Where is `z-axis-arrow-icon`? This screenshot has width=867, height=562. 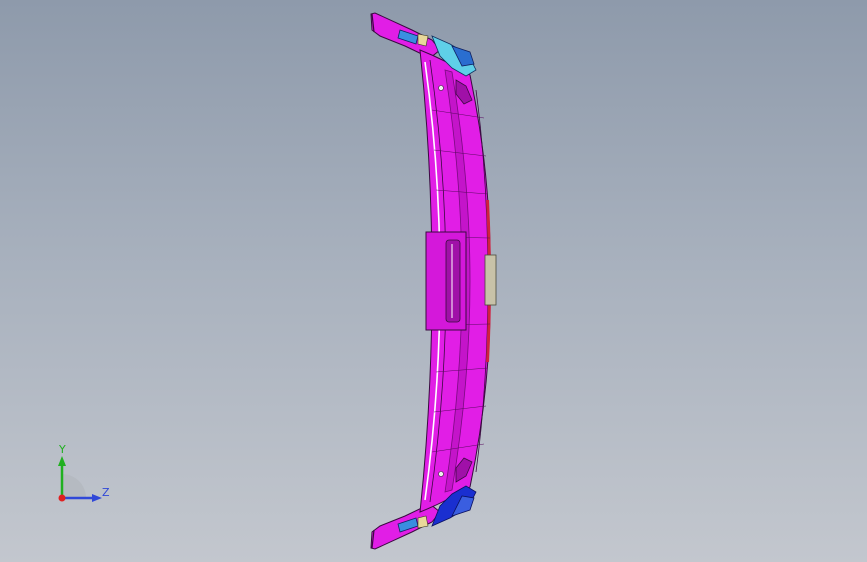 z-axis-arrow-icon is located at coordinates (97, 498).